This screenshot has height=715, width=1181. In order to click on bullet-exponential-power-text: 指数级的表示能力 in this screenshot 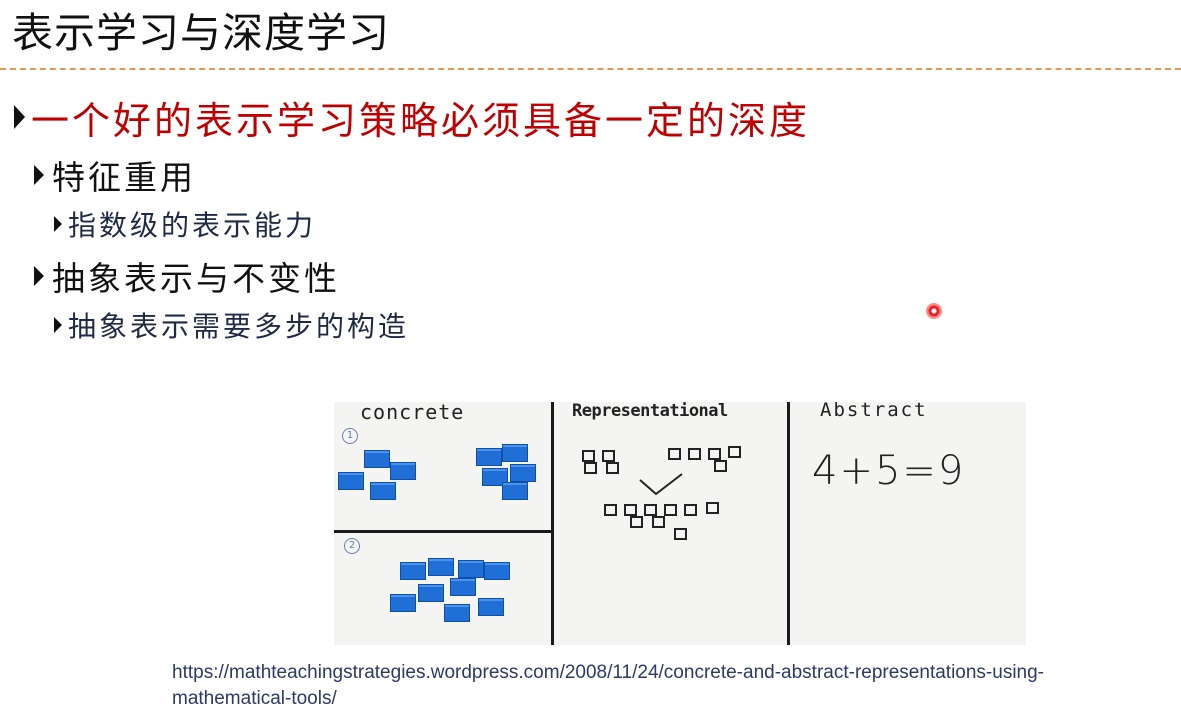, I will do `click(192, 225)`.